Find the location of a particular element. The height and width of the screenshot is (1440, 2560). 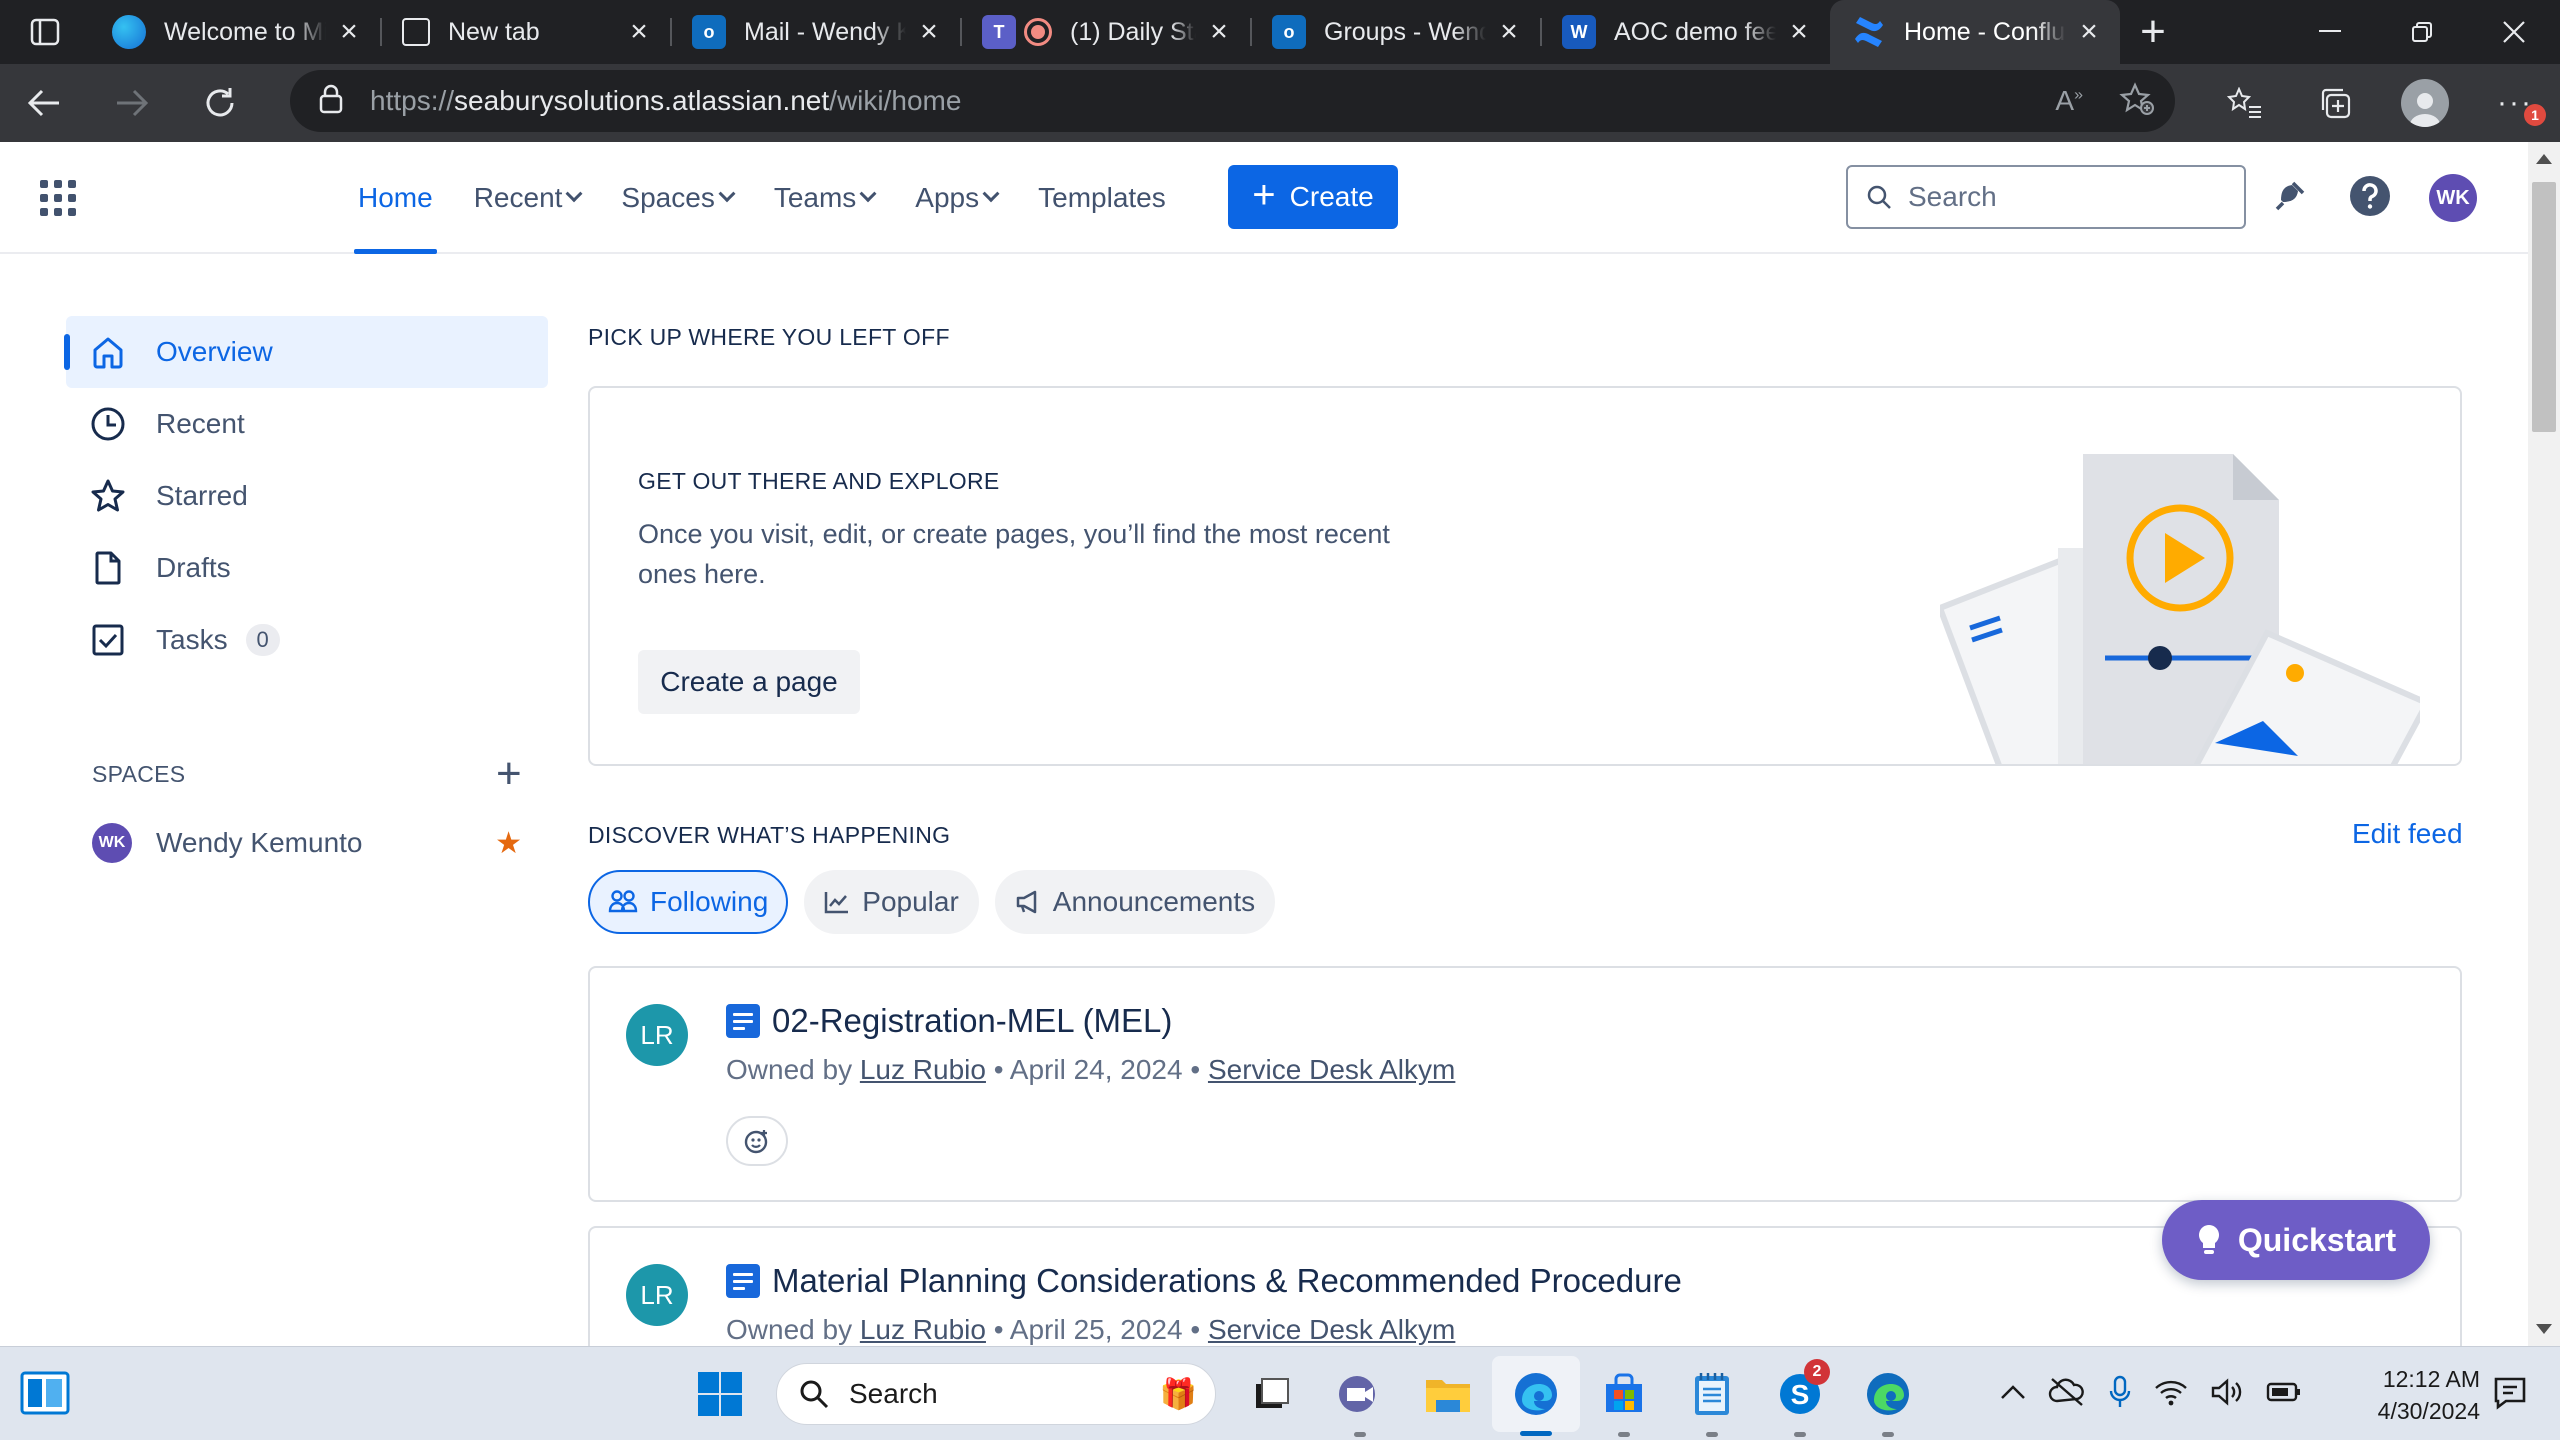

update-badge: 1 is located at coordinates (2535, 115).